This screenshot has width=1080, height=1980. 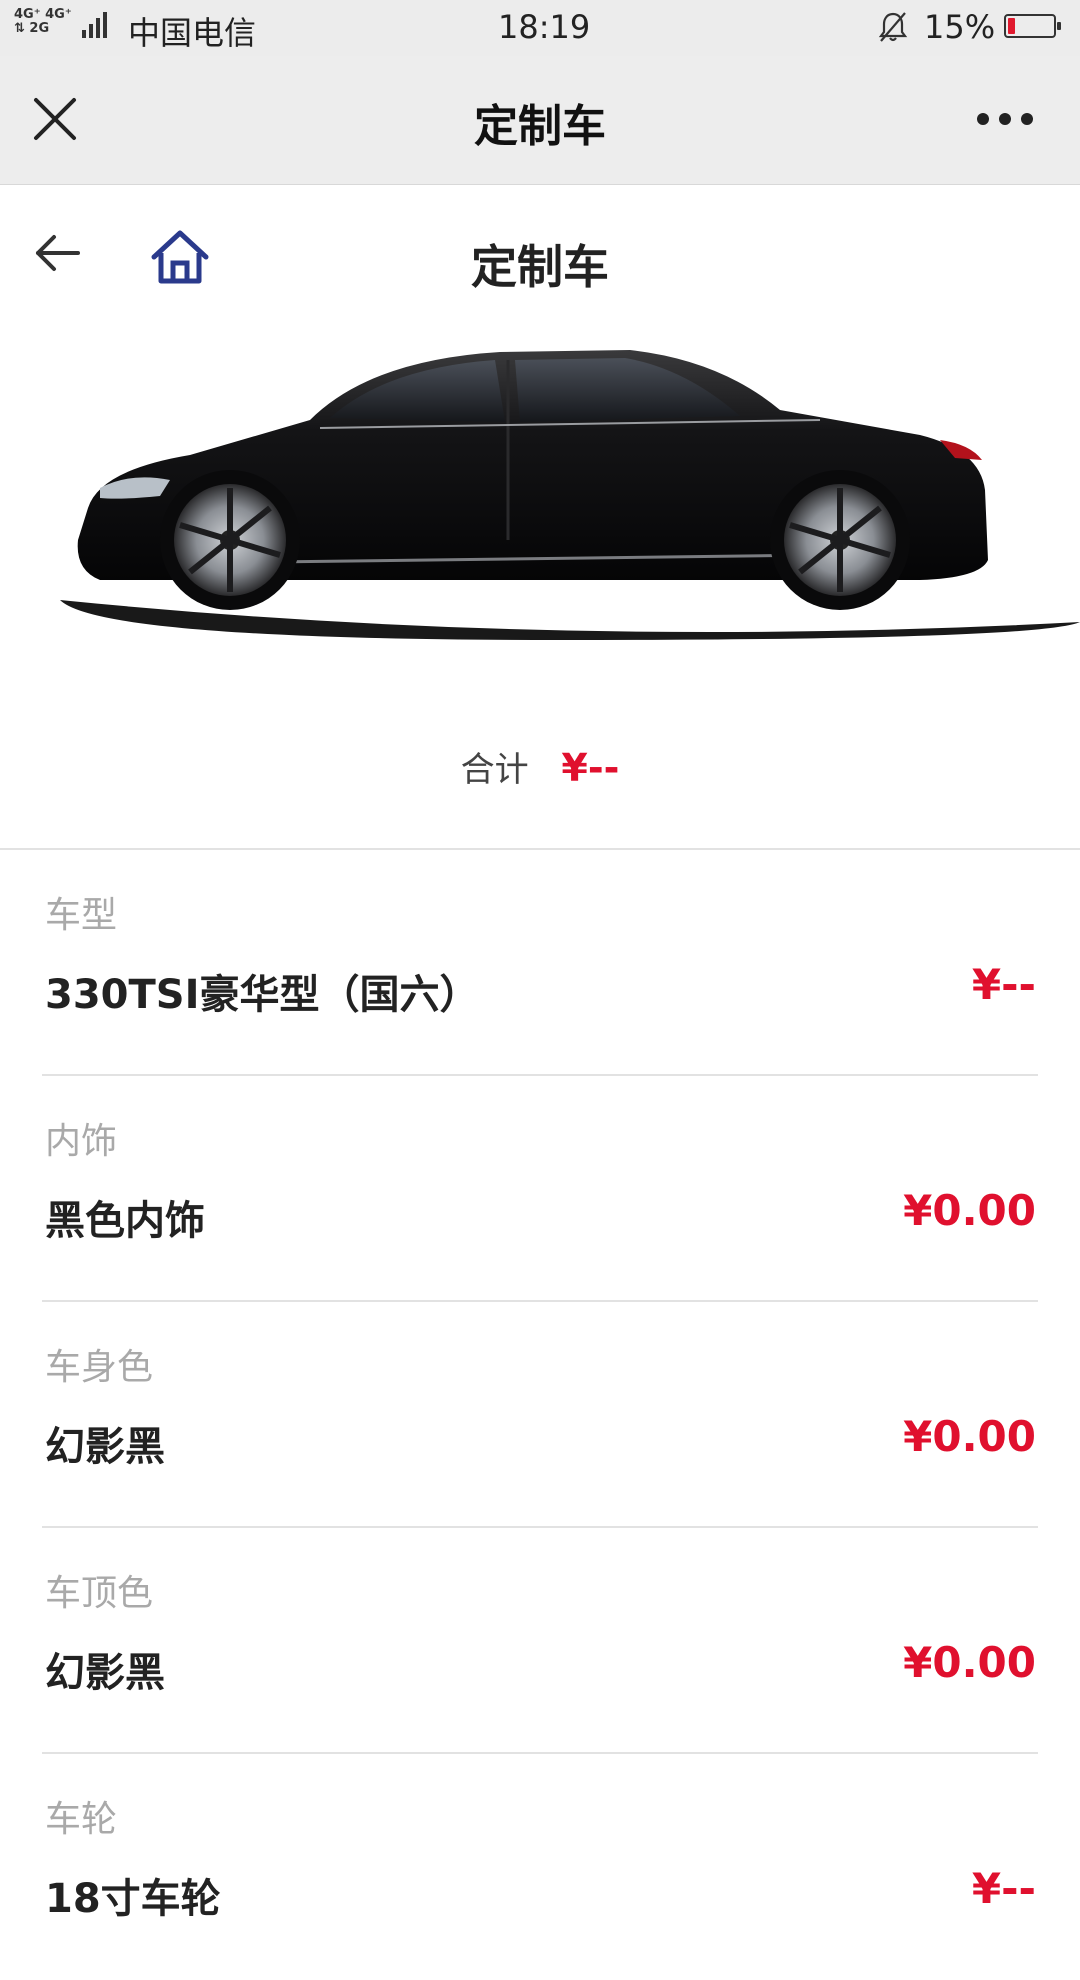 What do you see at coordinates (540, 1641) in the screenshot?
I see `option-item-roof-color: 车顶色 幻影黑 ¥0.00` at bounding box center [540, 1641].